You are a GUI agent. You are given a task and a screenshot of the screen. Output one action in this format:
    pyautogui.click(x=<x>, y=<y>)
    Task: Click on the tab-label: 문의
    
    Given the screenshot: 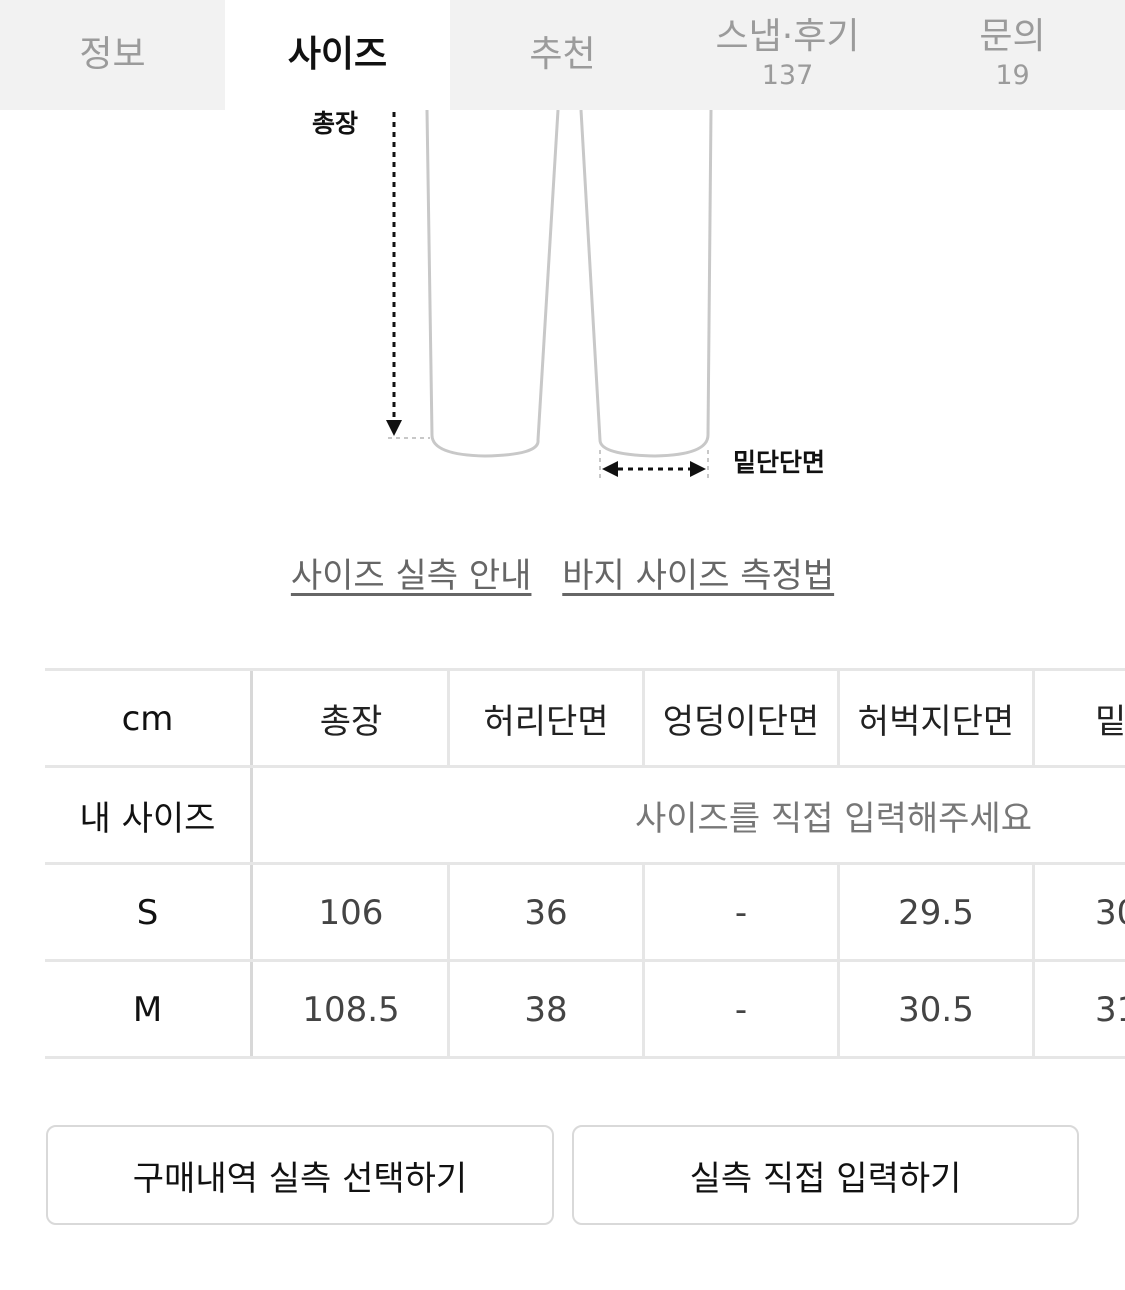 What is the action you would take?
    pyautogui.click(x=1012, y=36)
    